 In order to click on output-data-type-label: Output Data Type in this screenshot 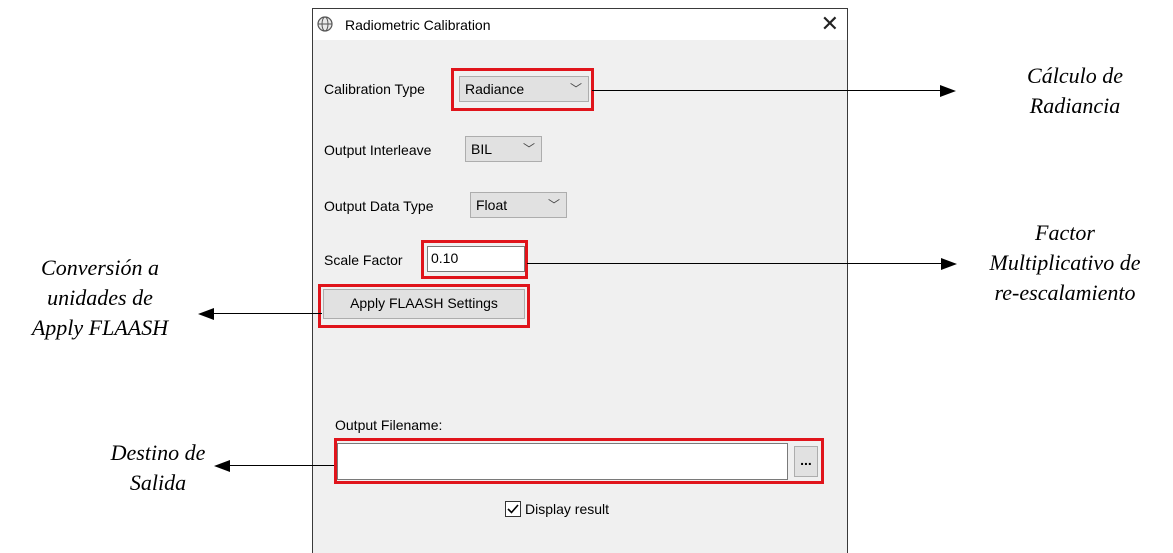, I will do `click(379, 206)`.